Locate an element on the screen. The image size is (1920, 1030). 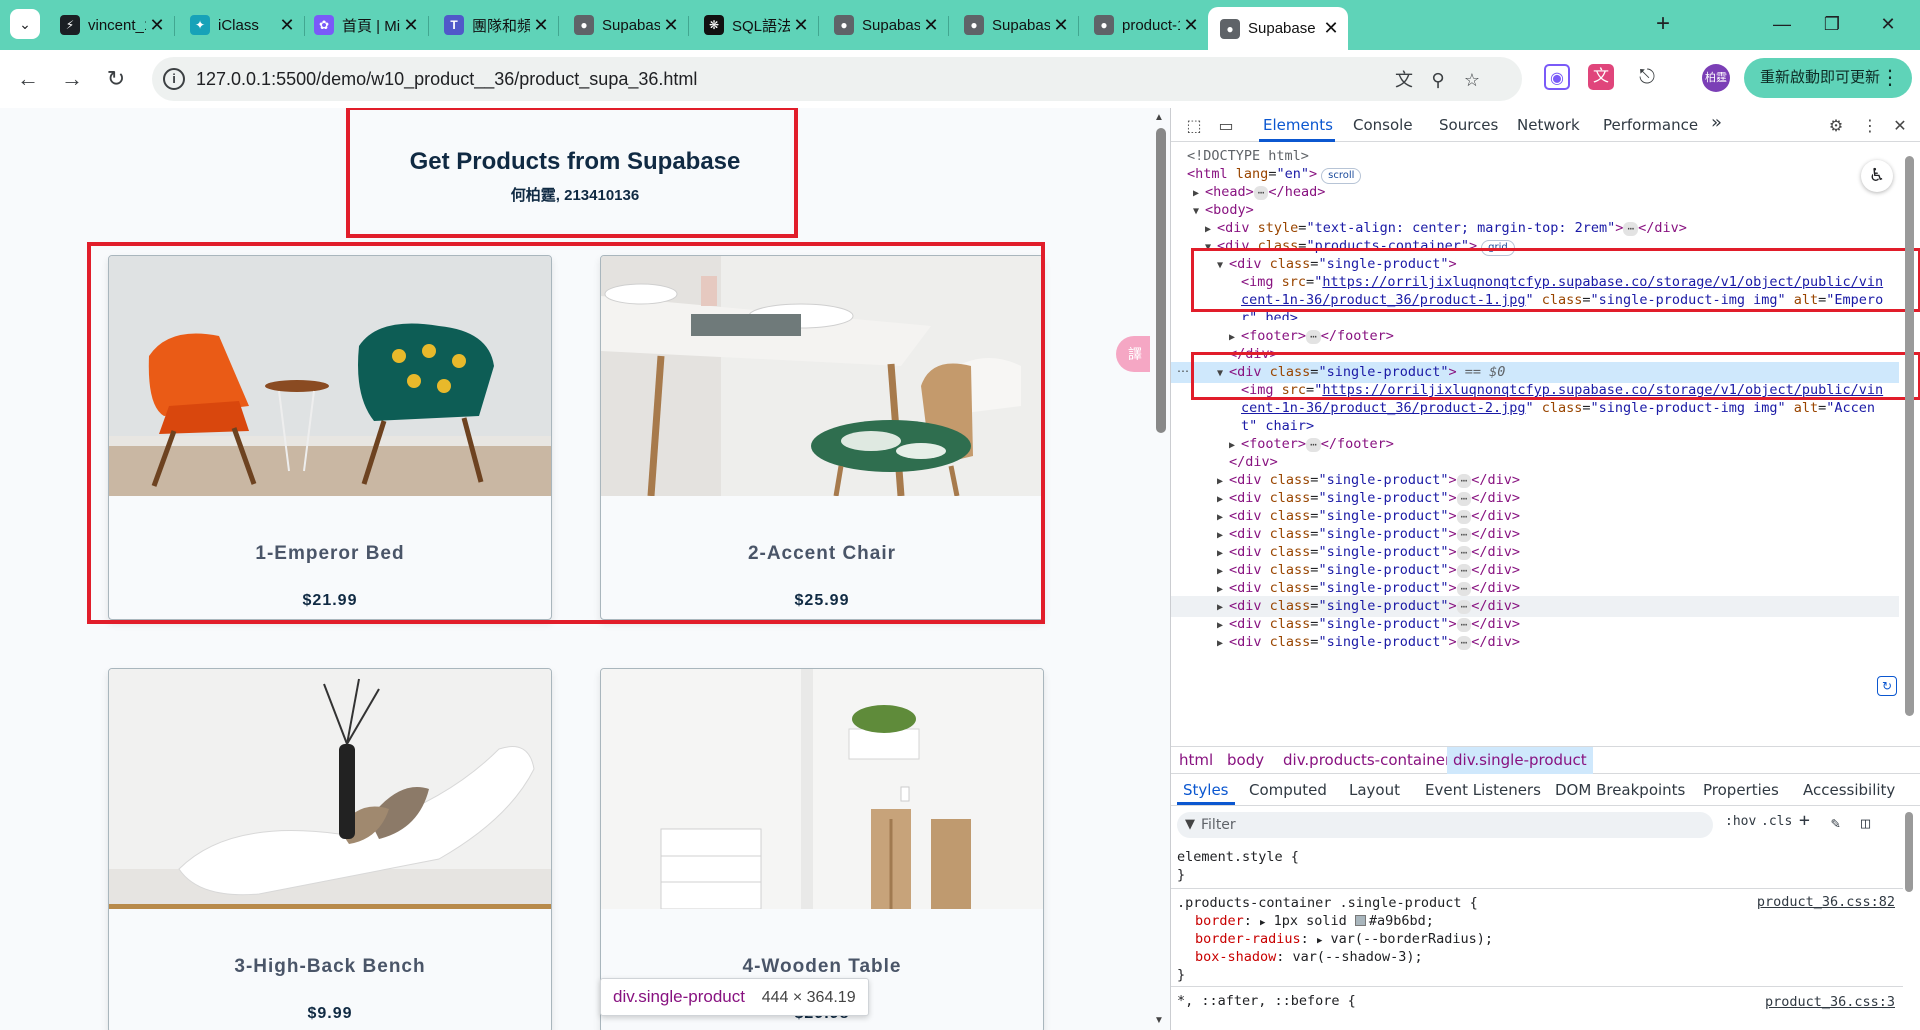
scroll-up-icon: ▲ is located at coordinates (1159, 117).